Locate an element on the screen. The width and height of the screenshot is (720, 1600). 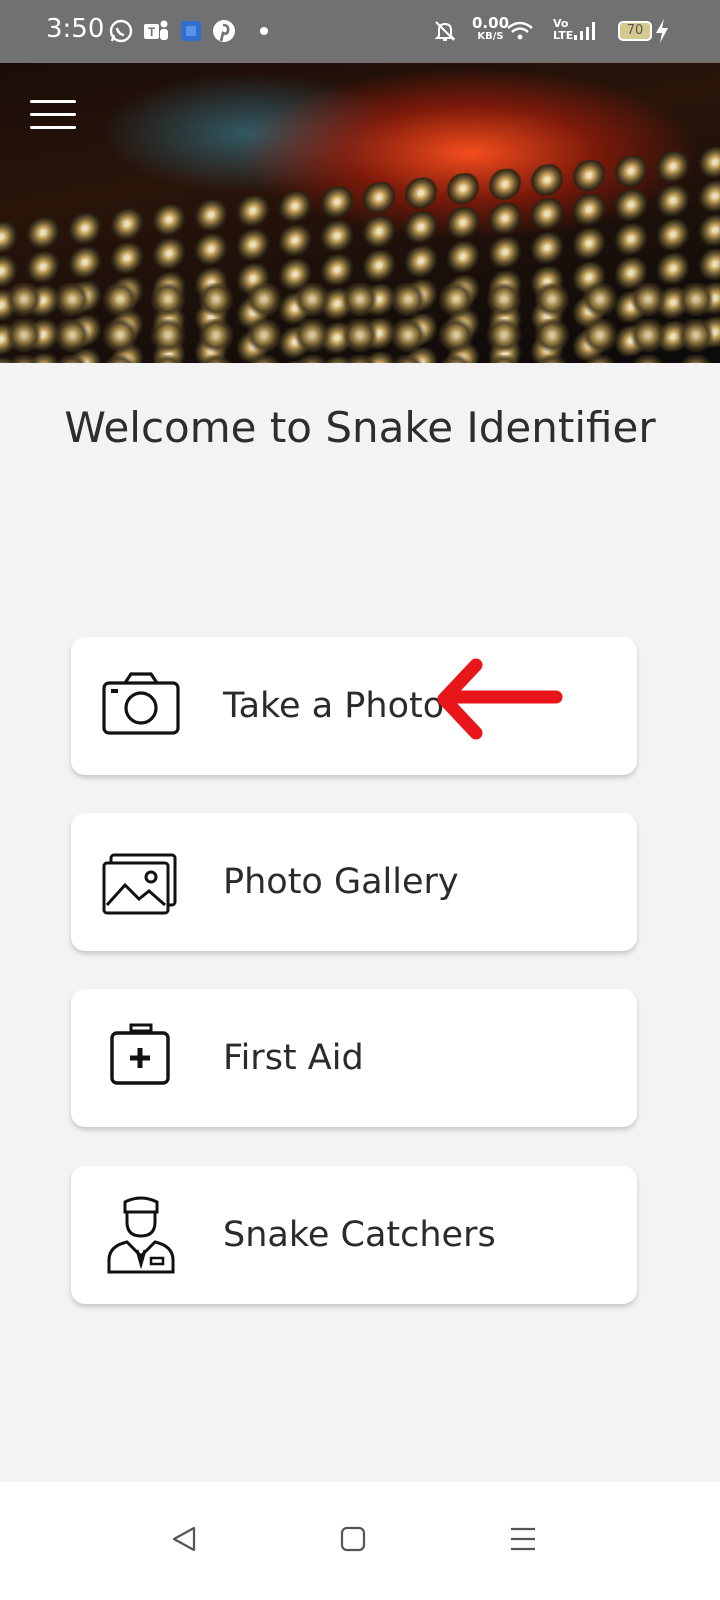
pinterest-icon is located at coordinates (224, 31).